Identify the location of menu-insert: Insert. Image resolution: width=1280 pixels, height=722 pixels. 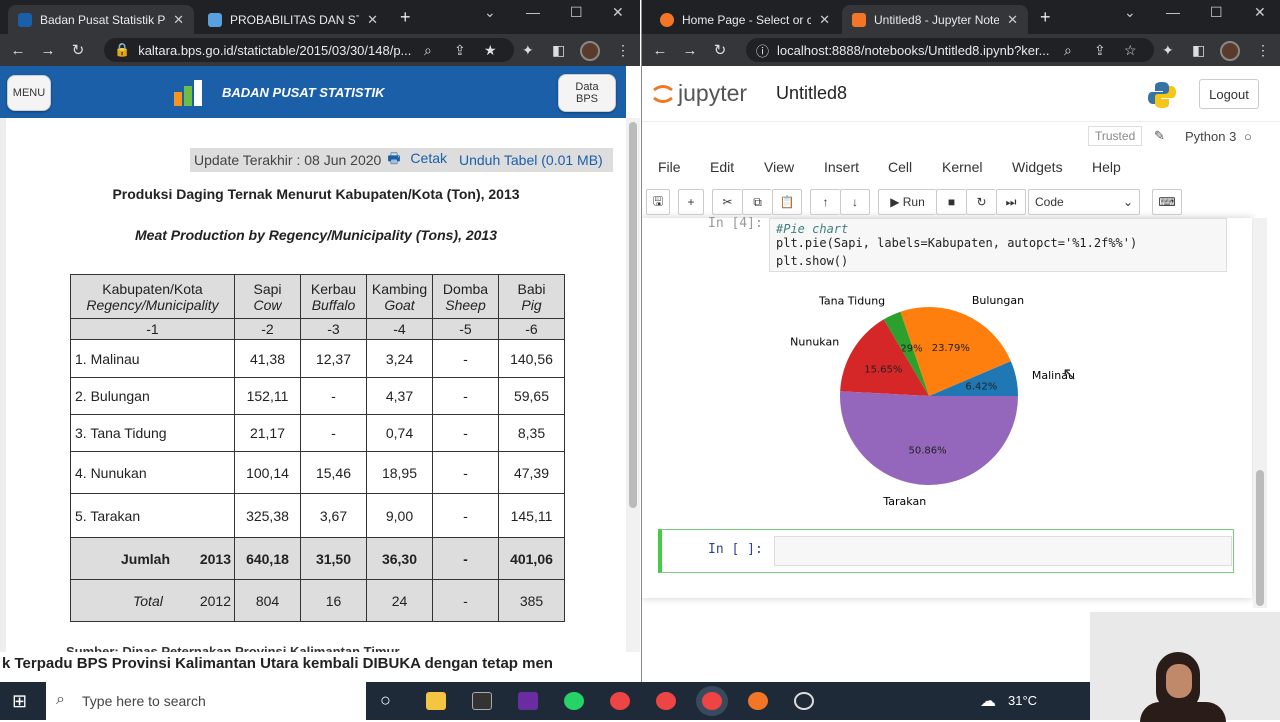
(841, 167).